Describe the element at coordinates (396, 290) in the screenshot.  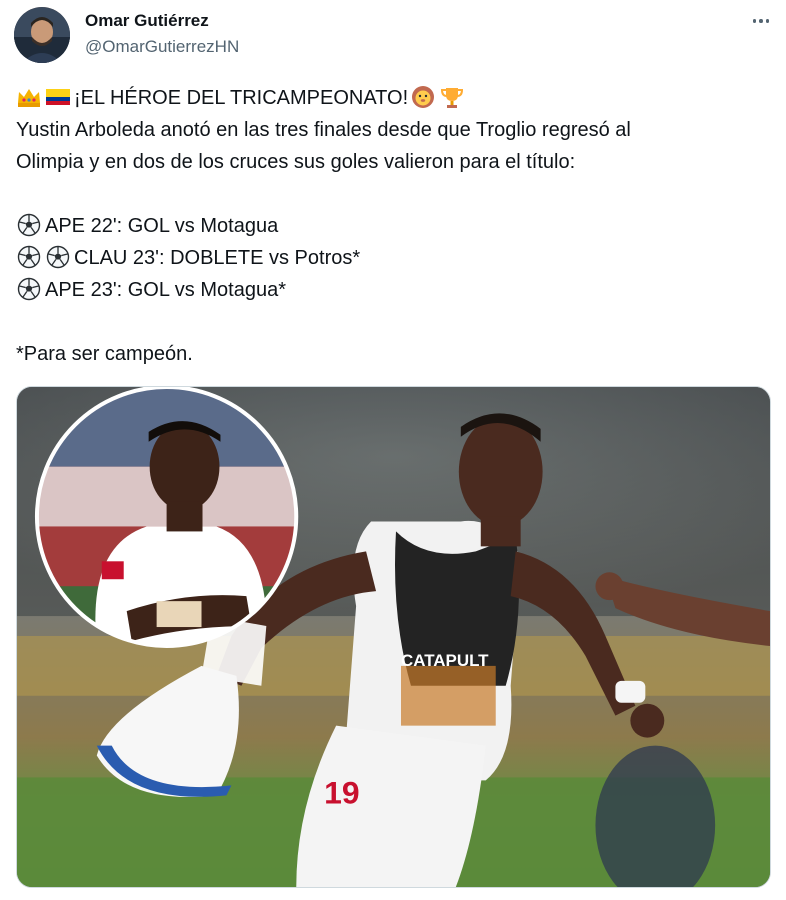
I see `goal-line: APE 23': GOL vs Motagua*` at that location.